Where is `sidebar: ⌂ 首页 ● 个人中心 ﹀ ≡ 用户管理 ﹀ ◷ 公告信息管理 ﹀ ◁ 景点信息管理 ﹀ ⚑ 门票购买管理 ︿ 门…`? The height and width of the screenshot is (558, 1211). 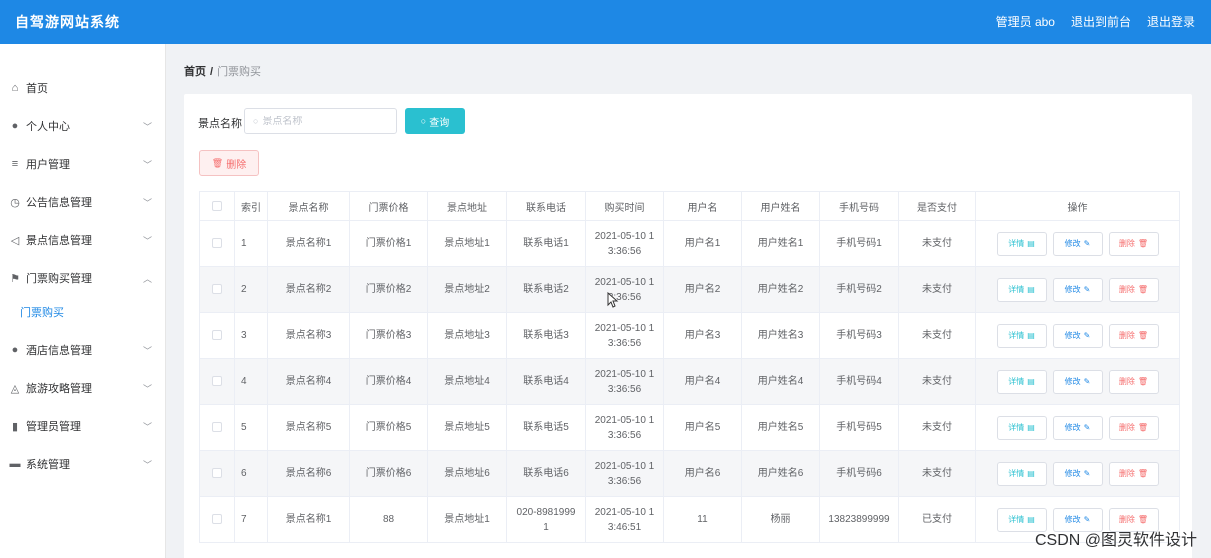 sidebar: ⌂ 首页 ● 个人中心 ﹀ ≡ 用户管理 ﹀ ◷ 公告信息管理 ﹀ ◁ 景点信息管理 ﹀ ⚑ 门票购买管理 ︿ 门… is located at coordinates (83, 301).